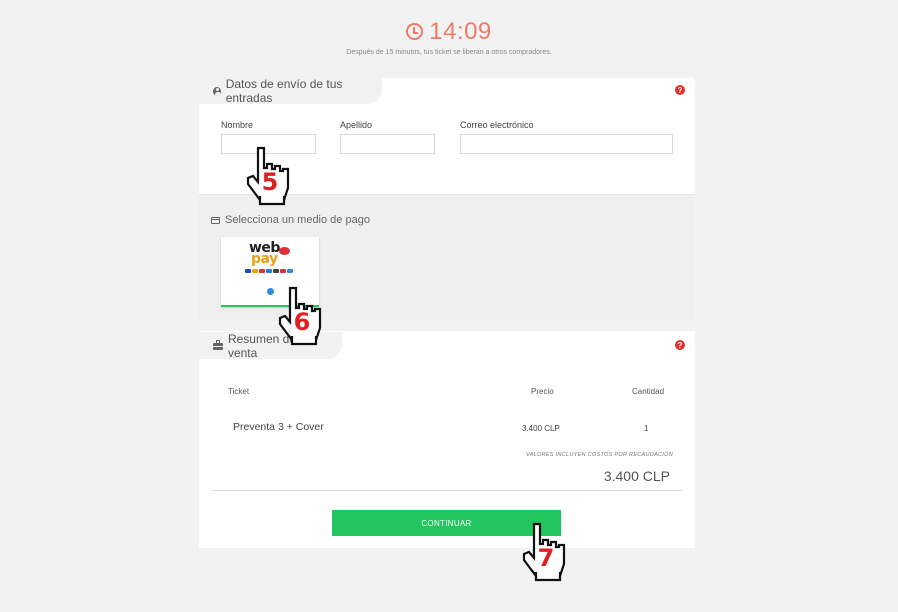 Image resolution: width=898 pixels, height=612 pixels. Describe the element at coordinates (460, 31) in the screenshot. I see `timer-value: 14:09` at that location.